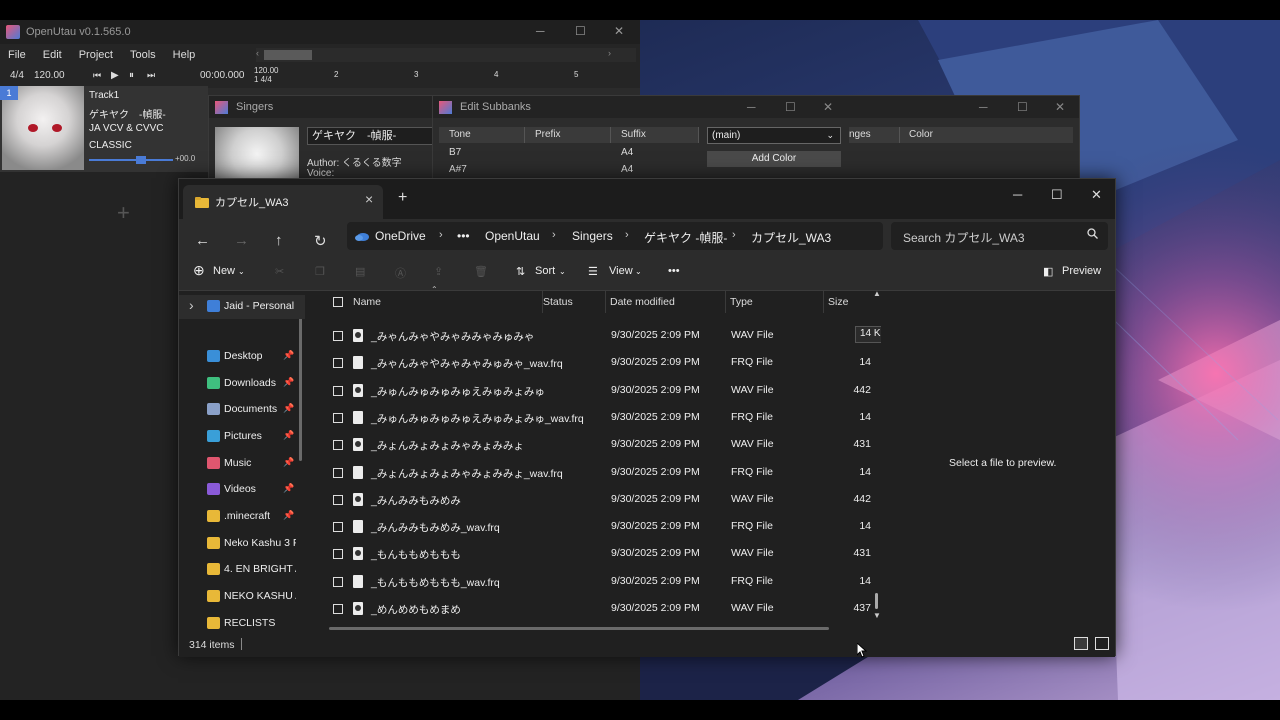 Image resolution: width=1280 pixels, height=720 pixels. I want to click on menu-tools: Tools, so click(143, 55).